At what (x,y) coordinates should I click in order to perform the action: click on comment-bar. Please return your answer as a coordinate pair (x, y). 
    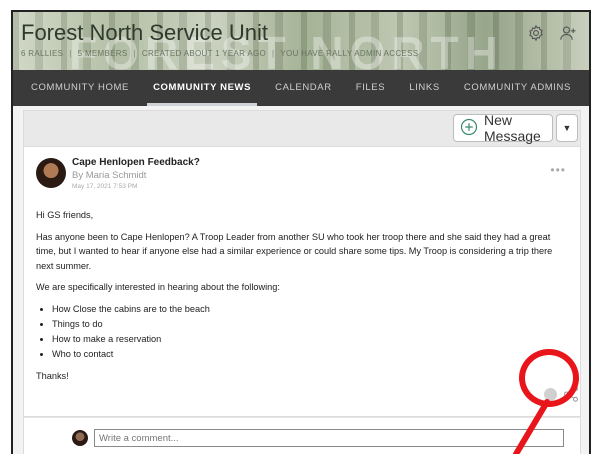
    Looking at the image, I should click on (302, 435).